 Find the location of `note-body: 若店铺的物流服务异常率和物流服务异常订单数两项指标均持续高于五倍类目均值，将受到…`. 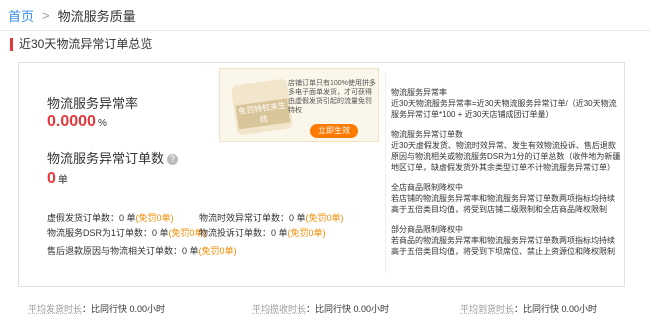

note-body: 若店铺的物流服务异常率和物流服务异常订单数两项指标均持续高于五倍类目均值，将受到… is located at coordinates (503, 204).